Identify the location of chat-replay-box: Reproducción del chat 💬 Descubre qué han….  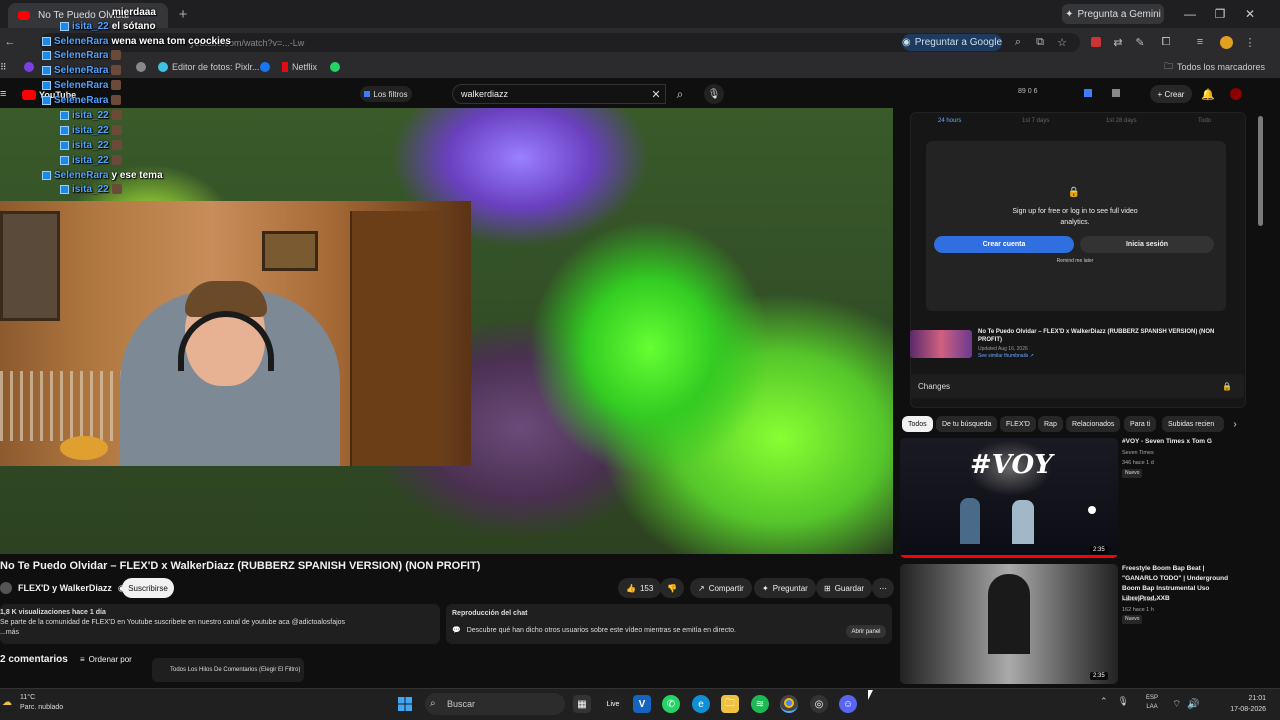
(669, 624).